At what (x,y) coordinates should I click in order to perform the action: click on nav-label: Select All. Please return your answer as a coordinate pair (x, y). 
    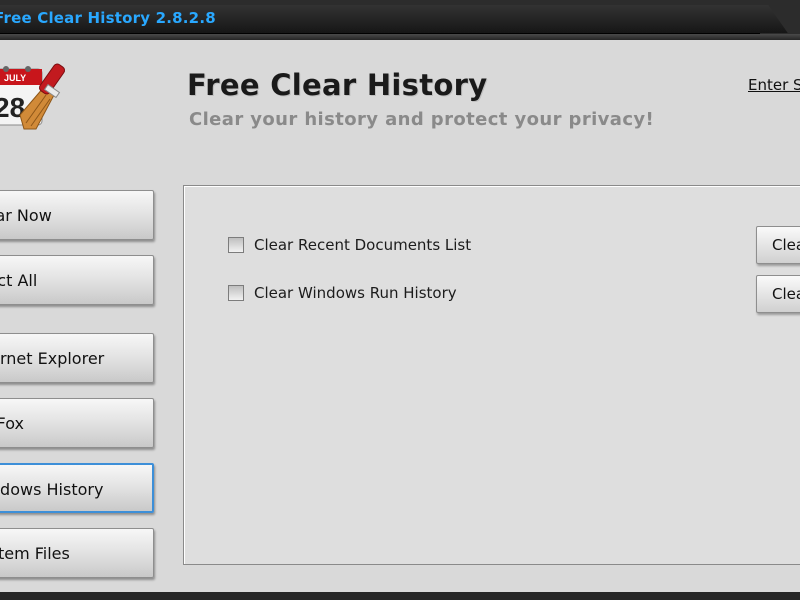
    Looking at the image, I should click on (19, 280).